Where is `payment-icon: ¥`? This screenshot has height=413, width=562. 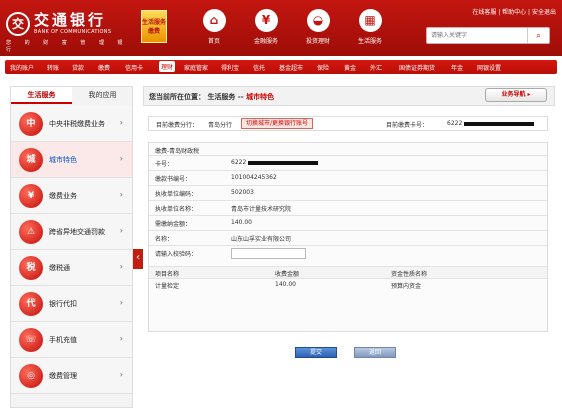
payment-icon: ¥ is located at coordinates (31, 196).